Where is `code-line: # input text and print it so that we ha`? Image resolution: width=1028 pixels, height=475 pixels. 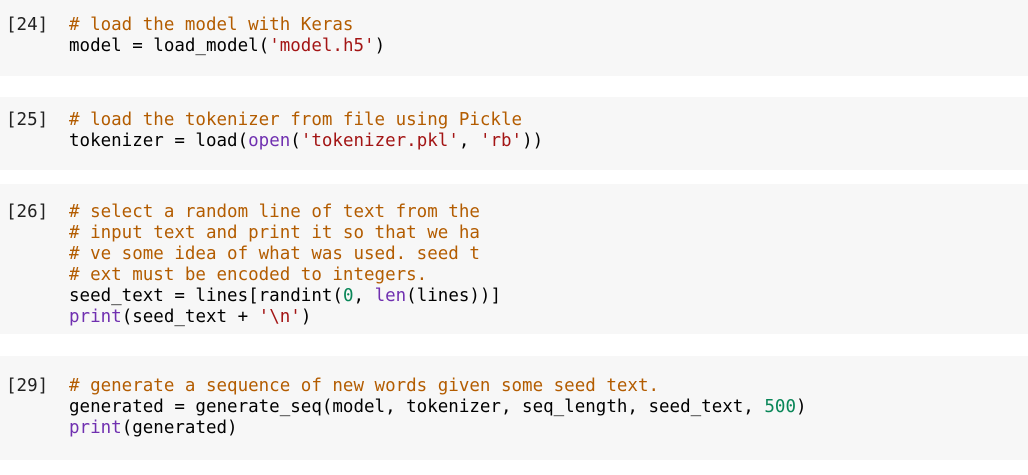 code-line: # input text and print it so that we ha is located at coordinates (285, 233).